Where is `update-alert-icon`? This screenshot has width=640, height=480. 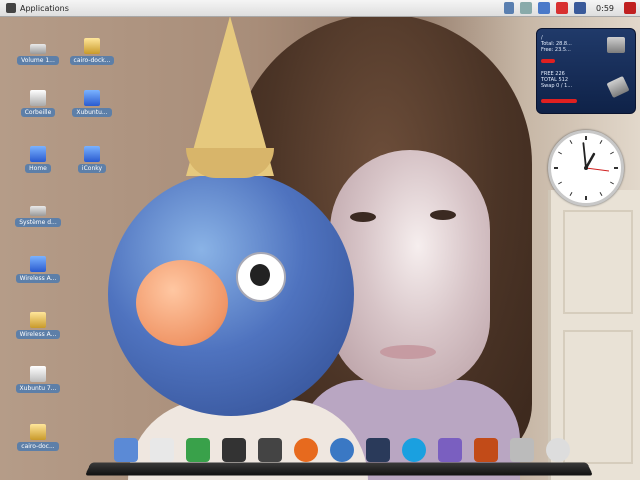 update-alert-icon is located at coordinates (562, 8).